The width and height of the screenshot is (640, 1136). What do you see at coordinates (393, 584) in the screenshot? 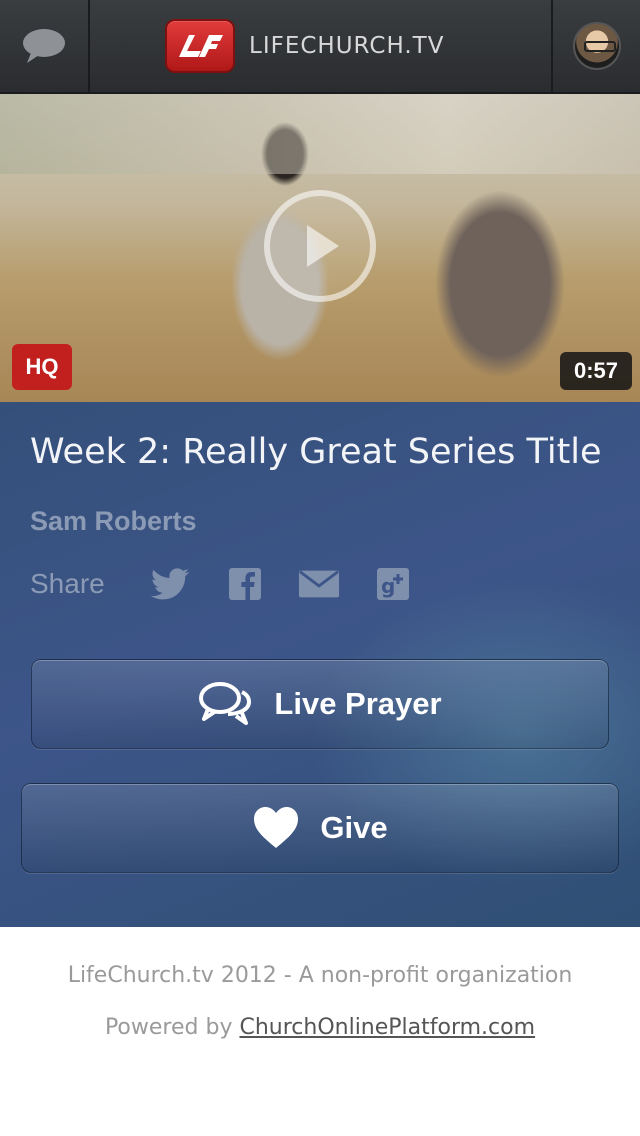
I see `google-plus-icon: g` at bounding box center [393, 584].